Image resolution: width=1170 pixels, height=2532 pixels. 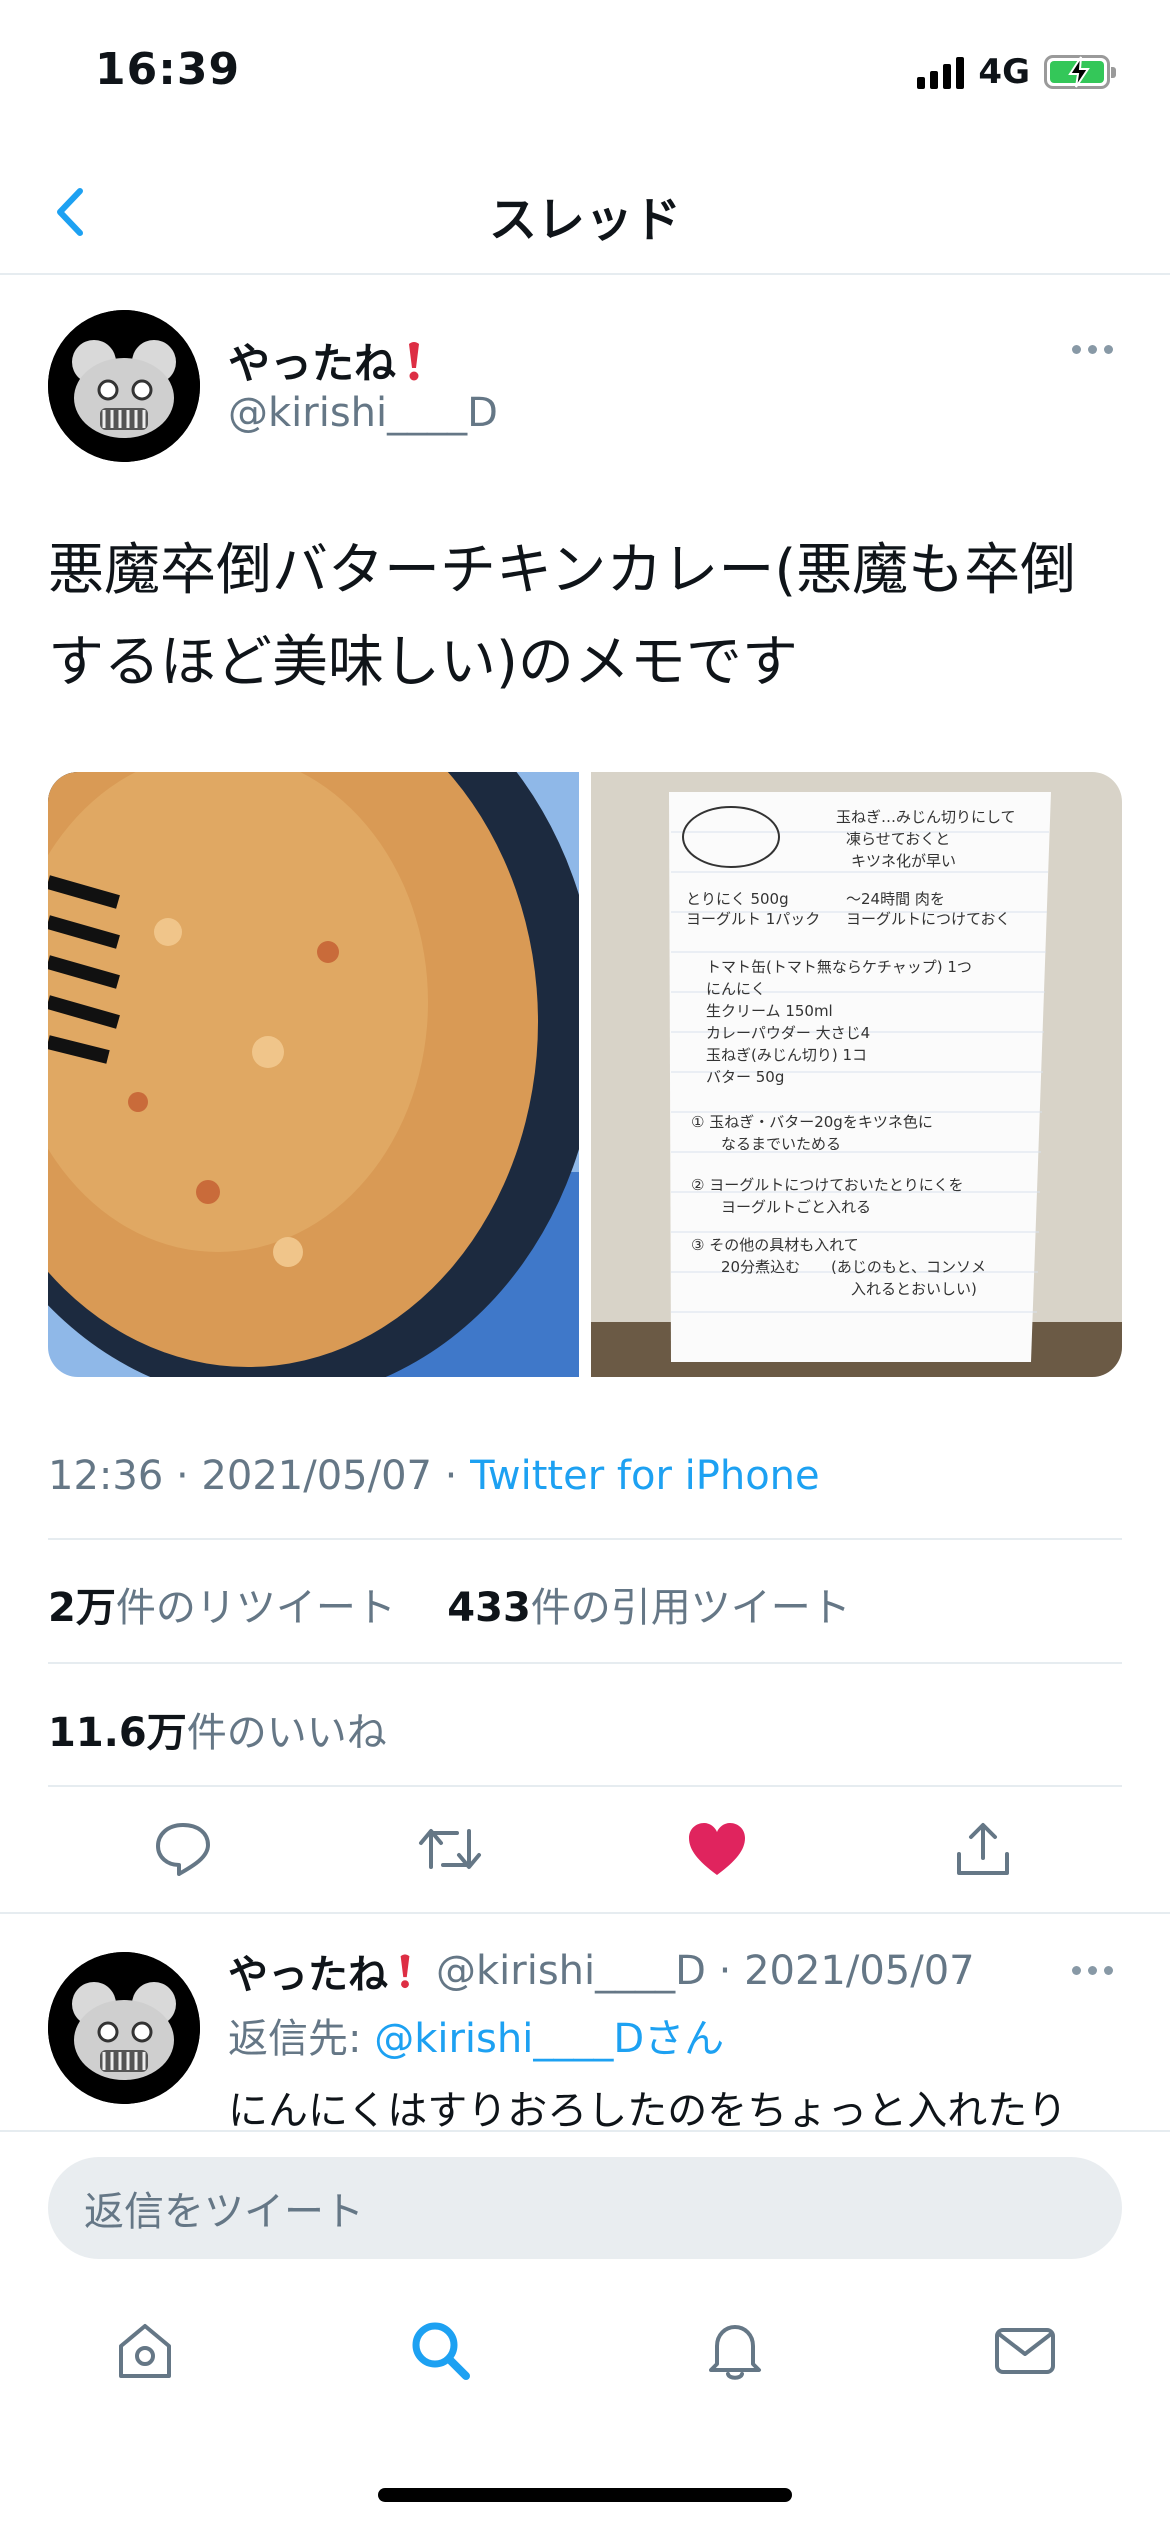 I want to click on svg-text: なるまでいためる, so click(x=781, y=1144).